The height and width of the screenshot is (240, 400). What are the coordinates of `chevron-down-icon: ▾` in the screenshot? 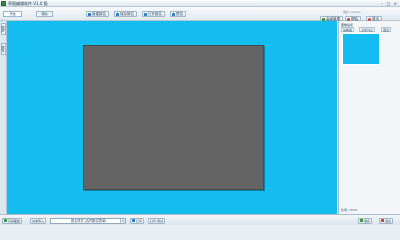 It's located at (122, 220).